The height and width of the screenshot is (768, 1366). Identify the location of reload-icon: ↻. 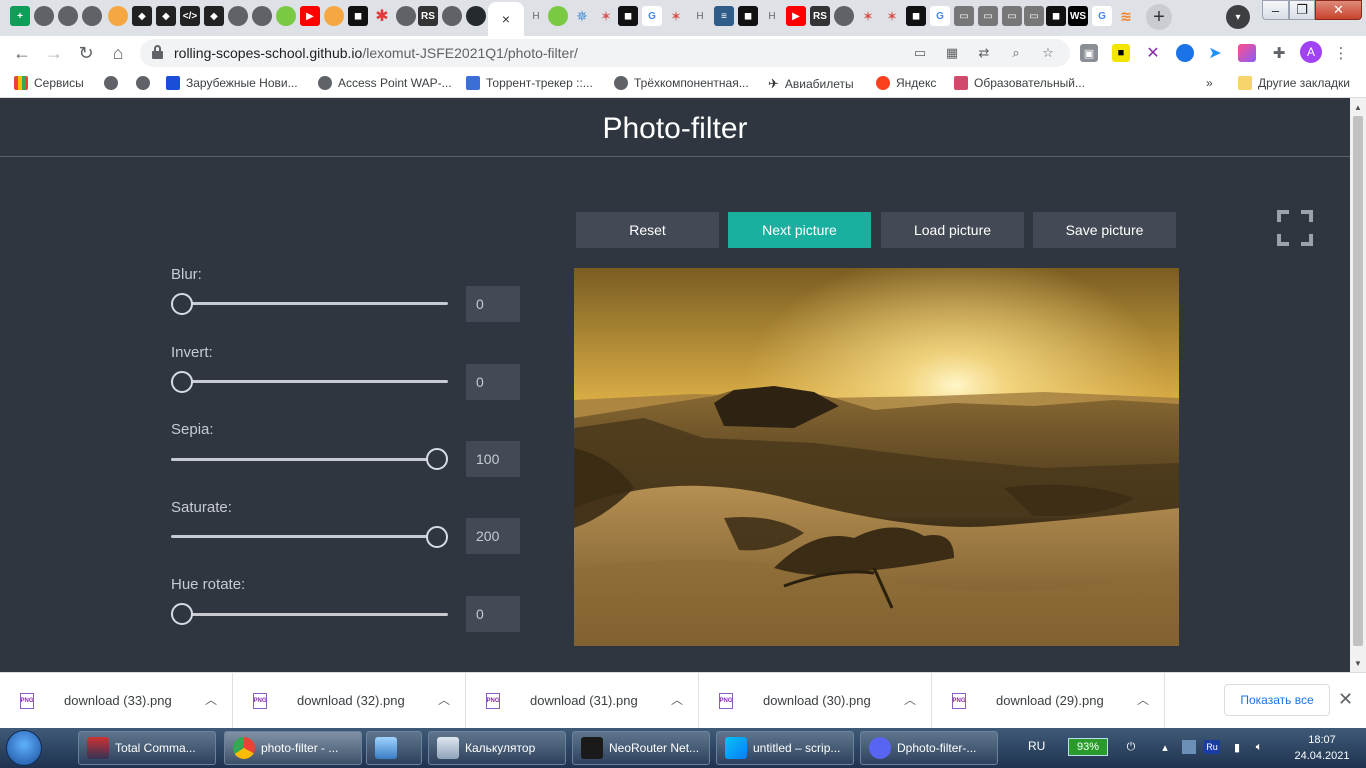
(86, 53).